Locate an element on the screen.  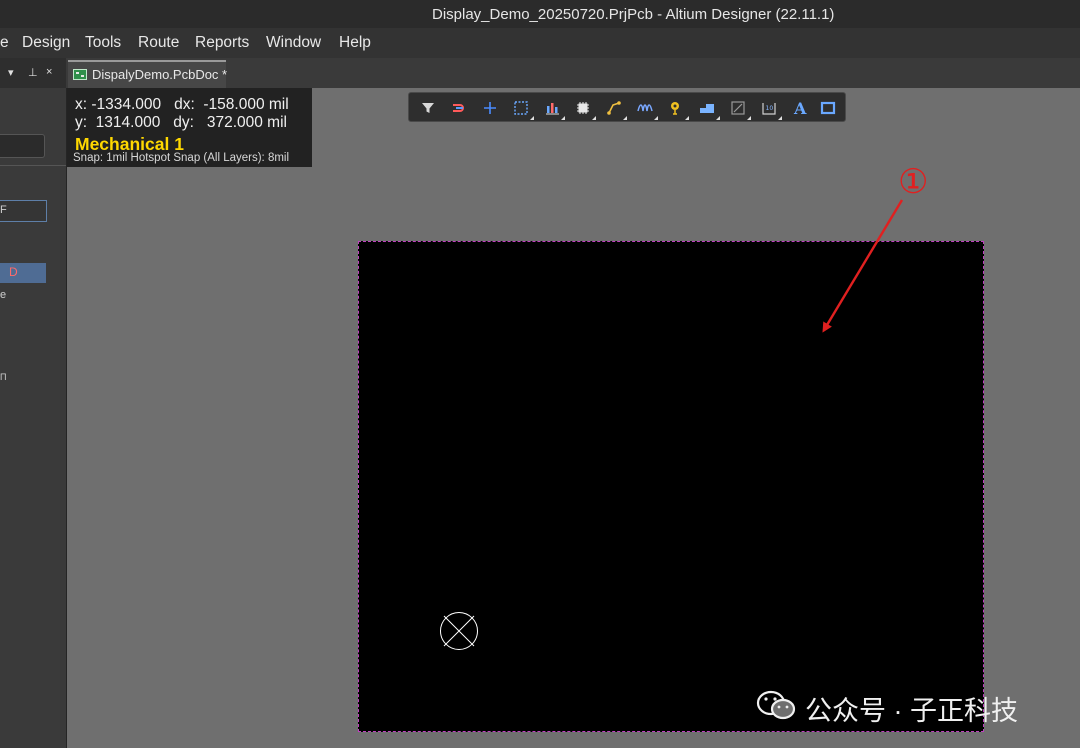
text-icon: A is located at coordinates (800, 108).